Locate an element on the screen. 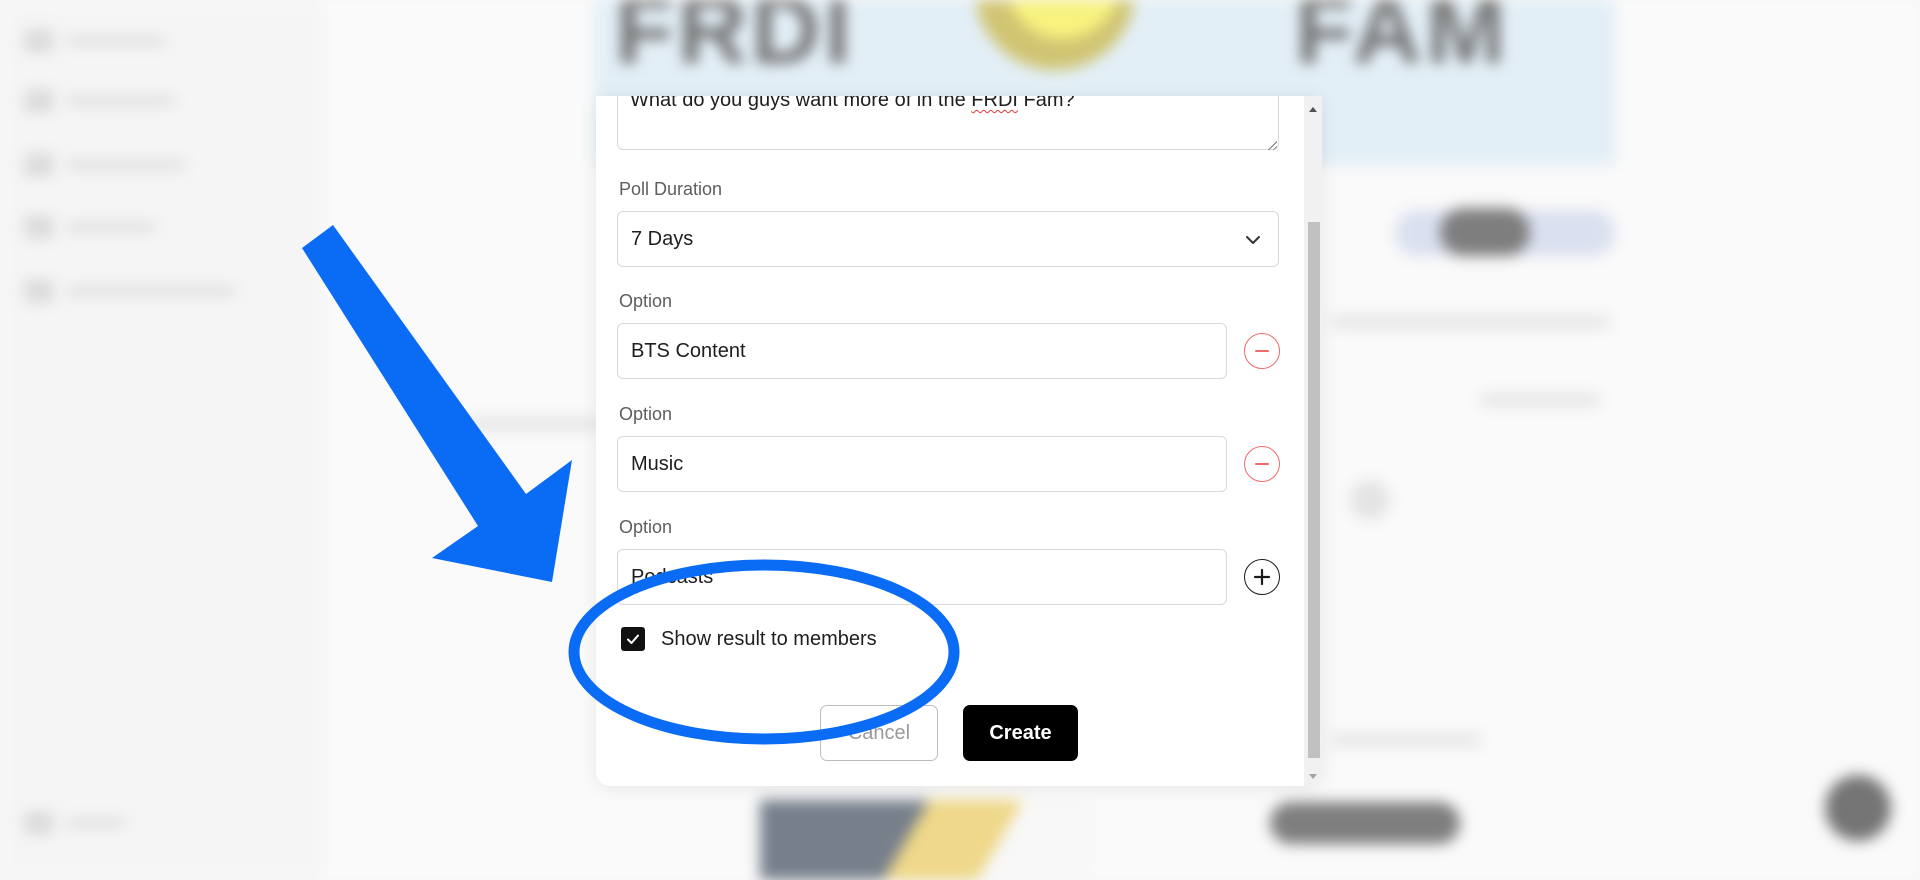 This screenshot has width=1920, height=880. scroll-down-arrow-icon is located at coordinates (1313, 777).